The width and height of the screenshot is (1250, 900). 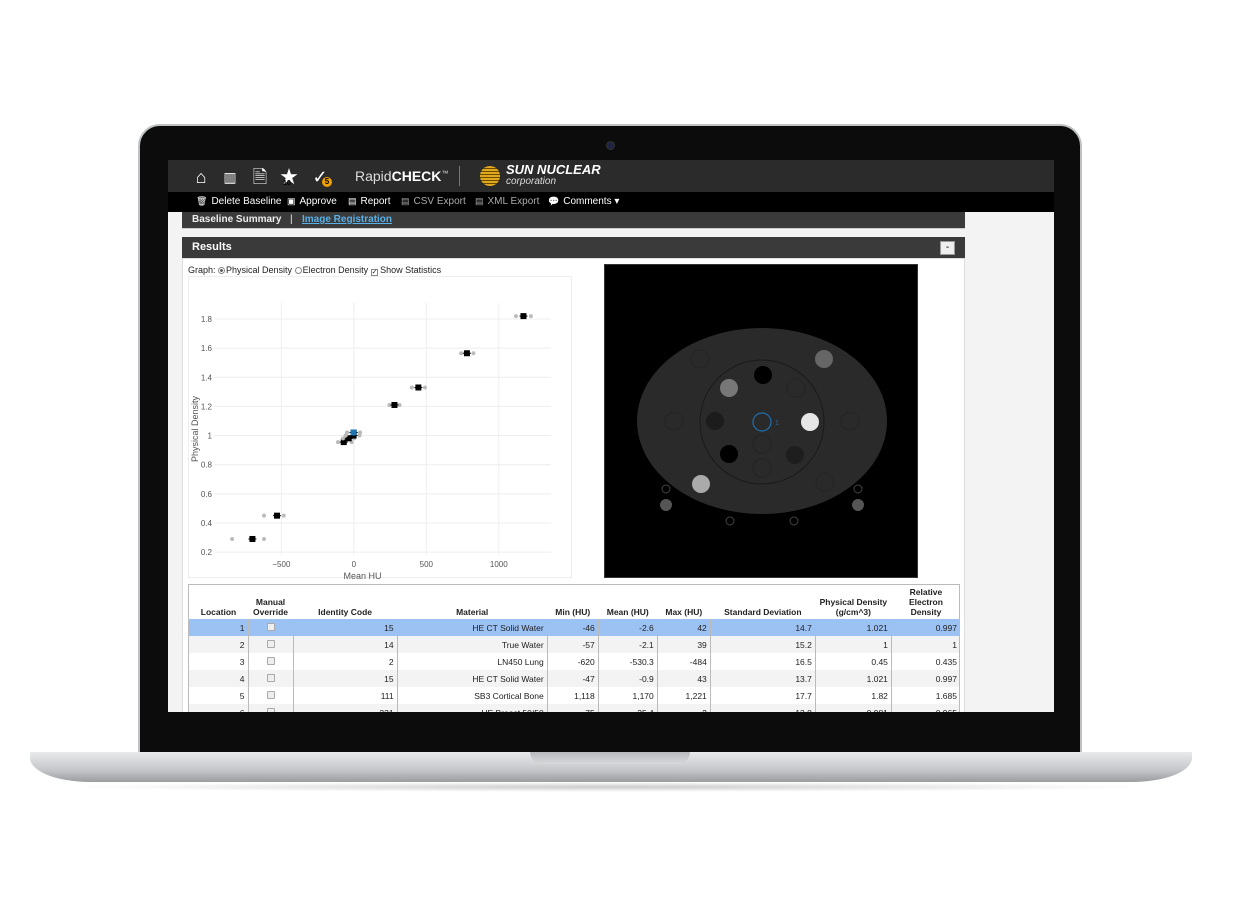 I want to click on xml-export-button: ▤ XML Export, so click(x=507, y=201).